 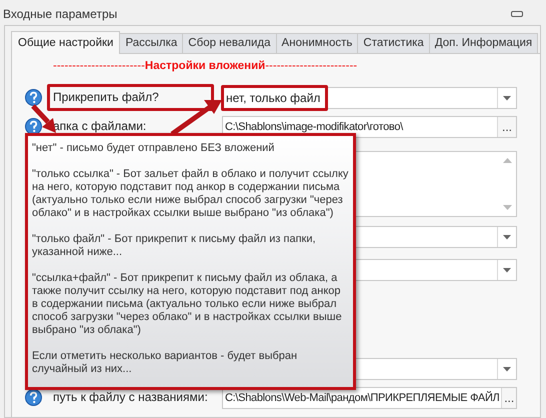 What do you see at coordinates (517, 14) in the screenshot?
I see `minimize-icon` at bounding box center [517, 14].